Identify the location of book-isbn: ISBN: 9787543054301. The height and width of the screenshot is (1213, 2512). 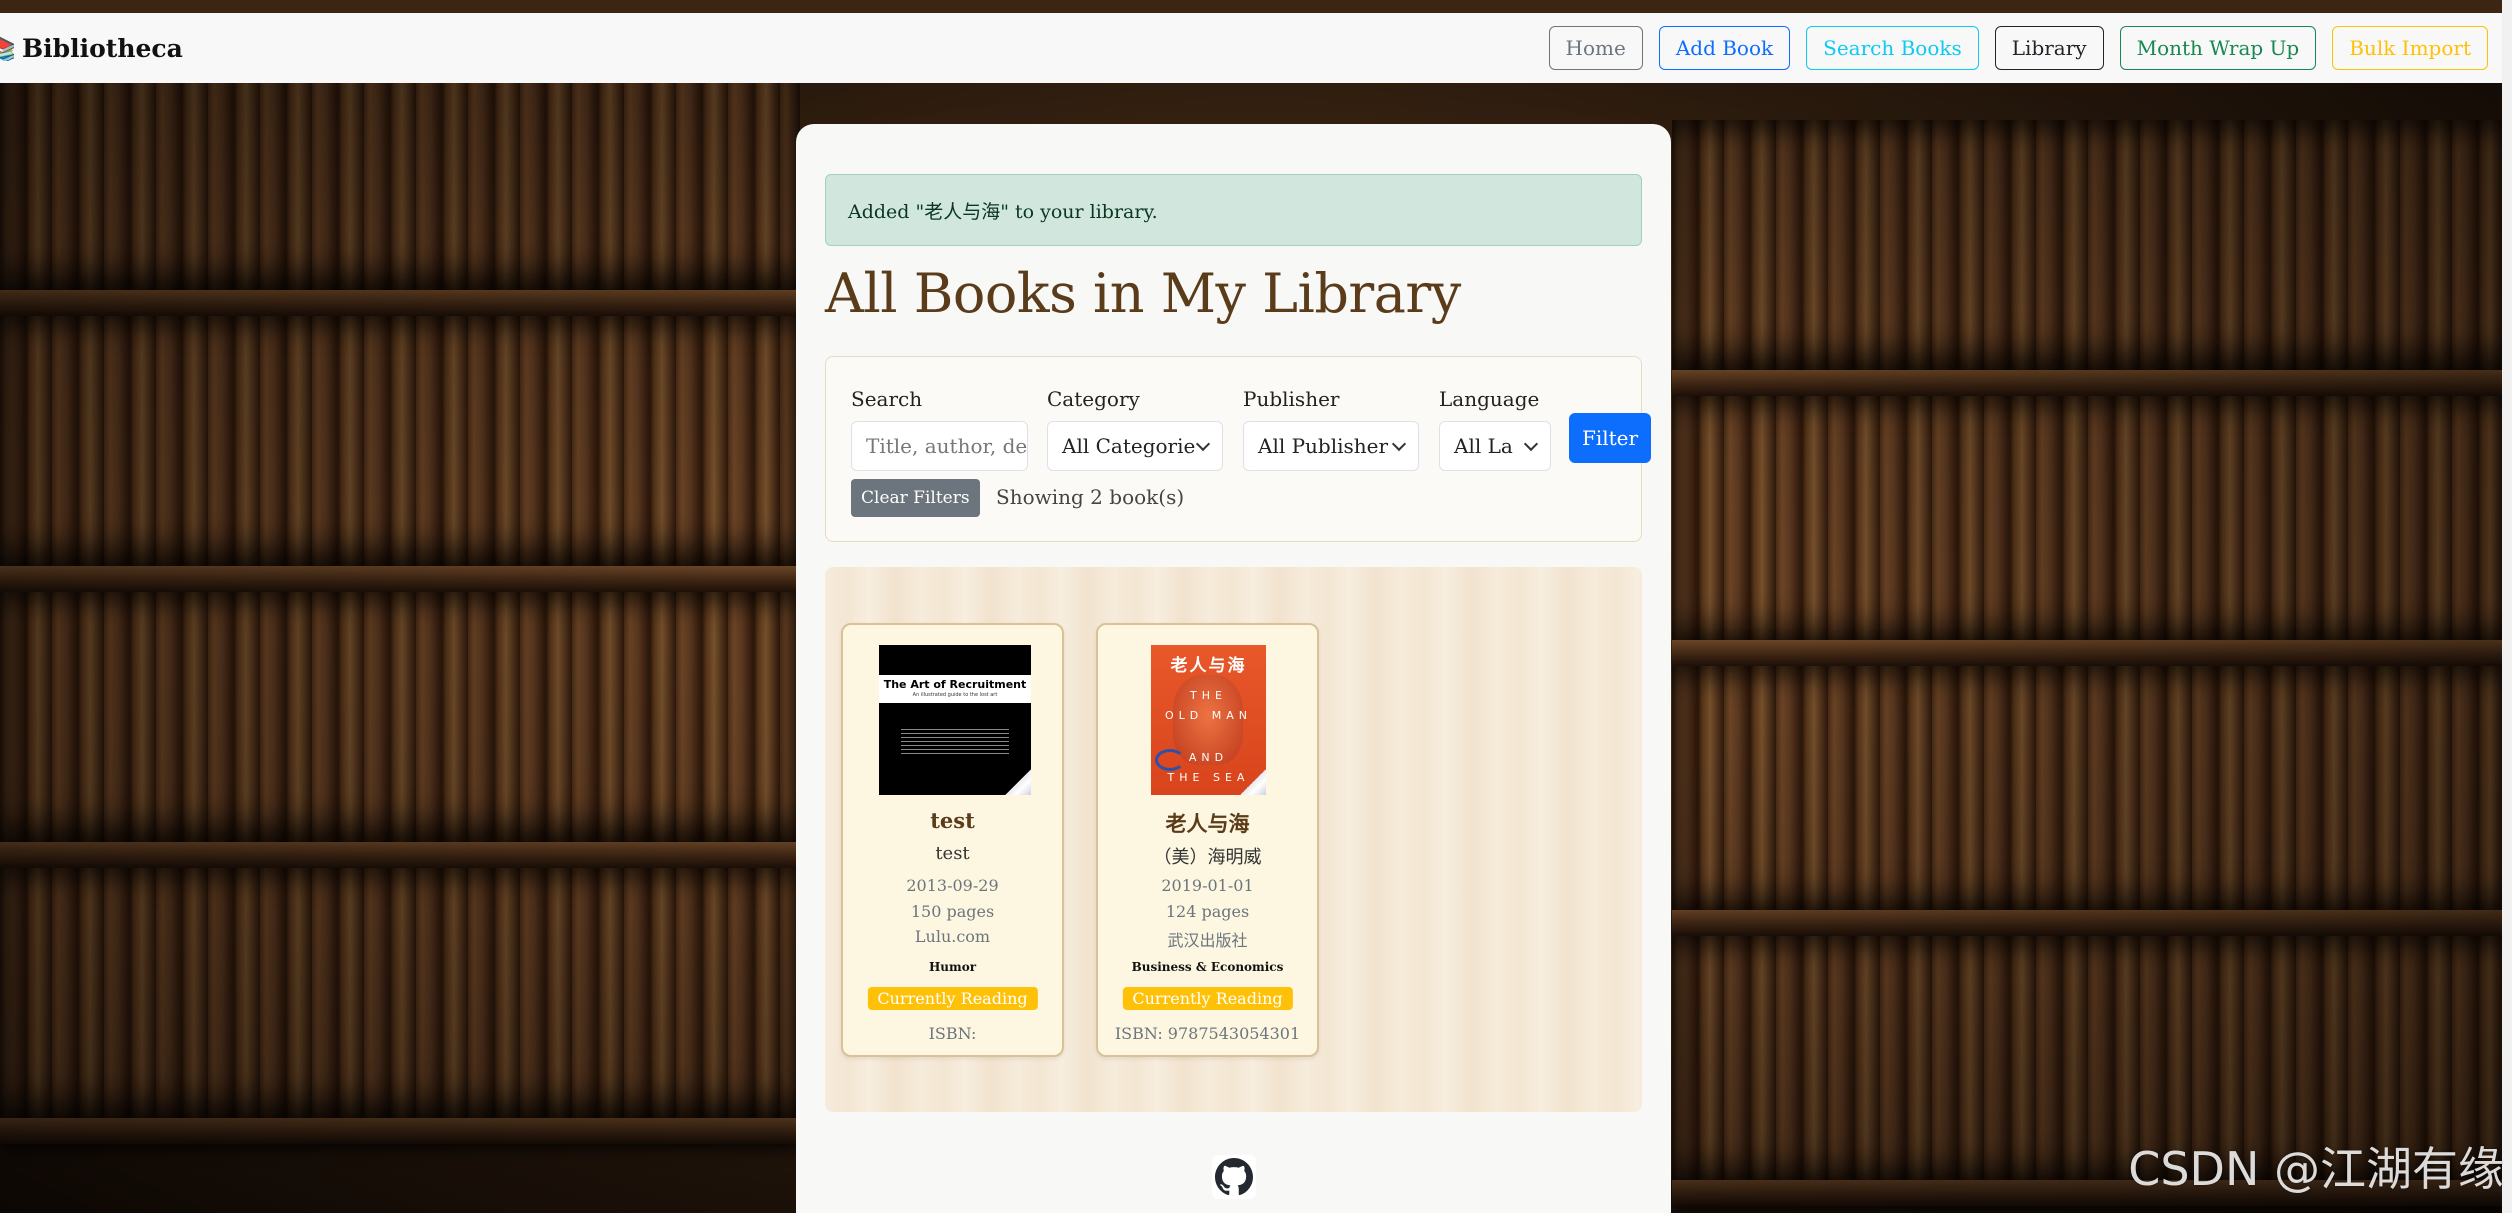
(1207, 1033).